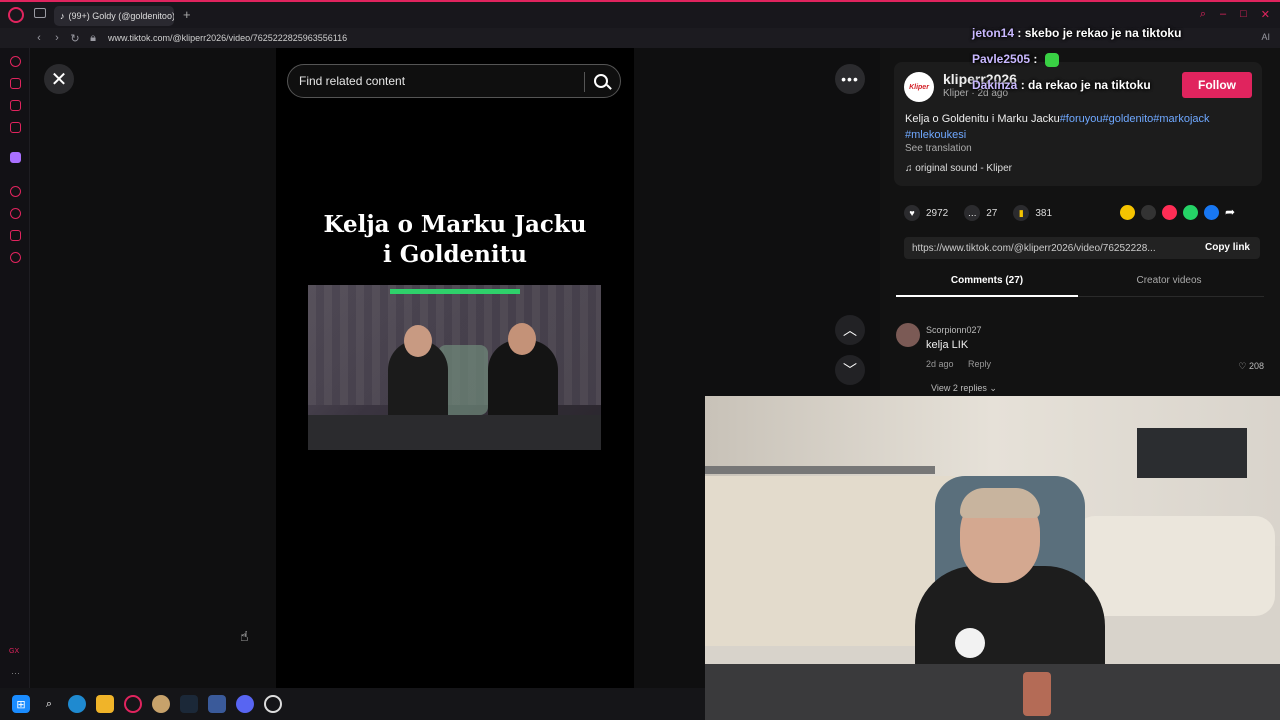 This screenshot has width=1280, height=720. I want to click on reload-button: ↻, so click(75, 38).